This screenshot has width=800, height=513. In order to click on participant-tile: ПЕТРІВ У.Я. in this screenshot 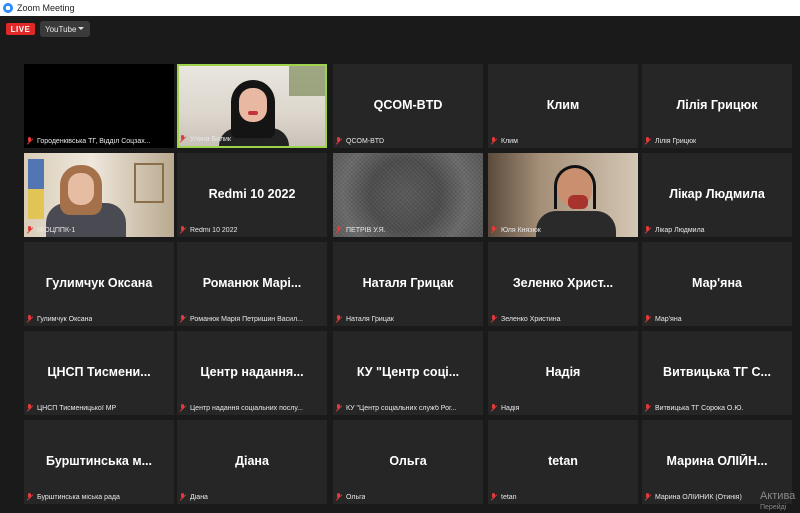, I will do `click(408, 195)`.